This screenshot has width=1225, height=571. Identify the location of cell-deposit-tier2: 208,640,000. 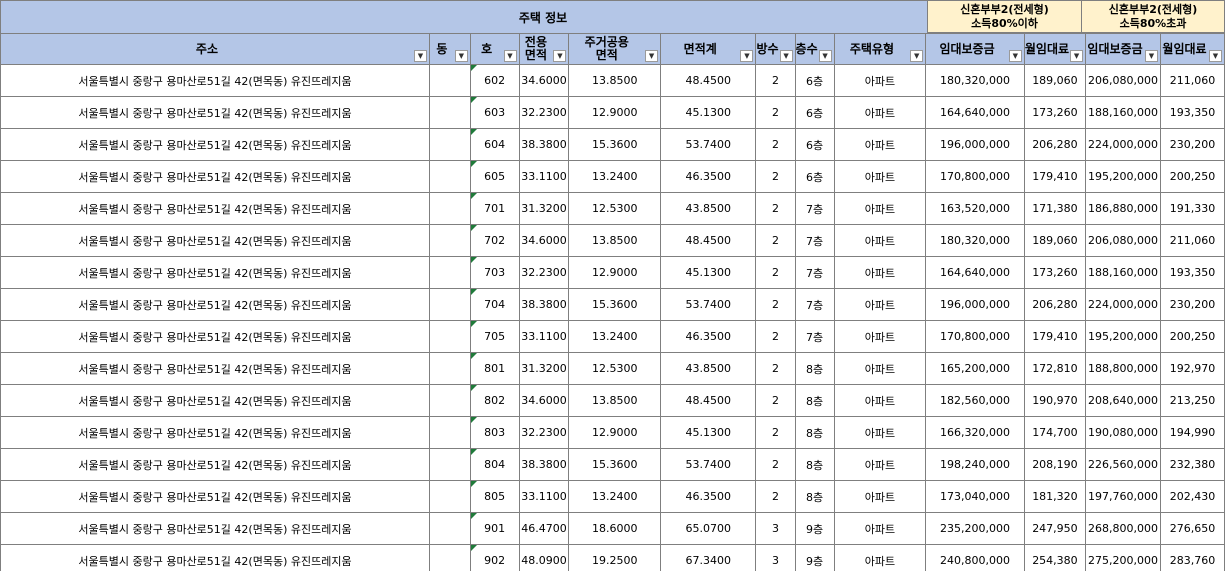
(1123, 400).